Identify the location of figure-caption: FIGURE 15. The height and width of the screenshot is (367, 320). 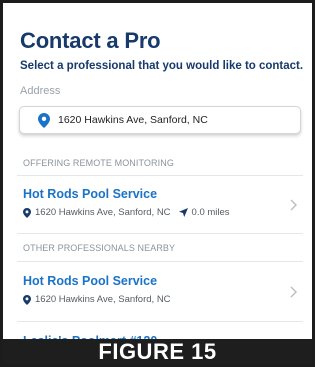
(157, 351).